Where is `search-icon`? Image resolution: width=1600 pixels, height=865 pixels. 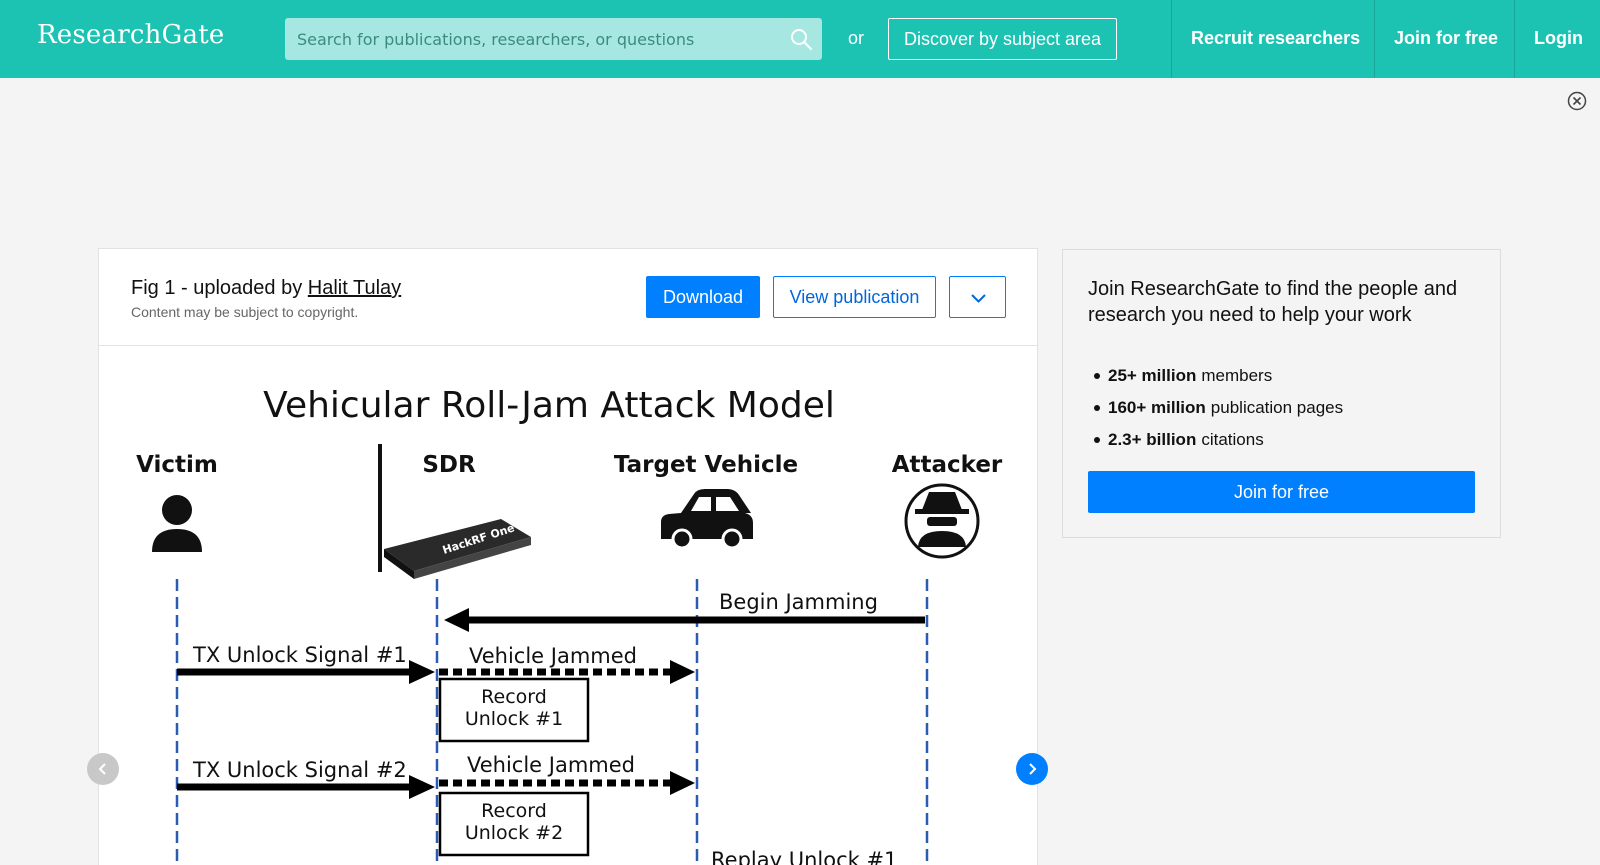 search-icon is located at coordinates (801, 39).